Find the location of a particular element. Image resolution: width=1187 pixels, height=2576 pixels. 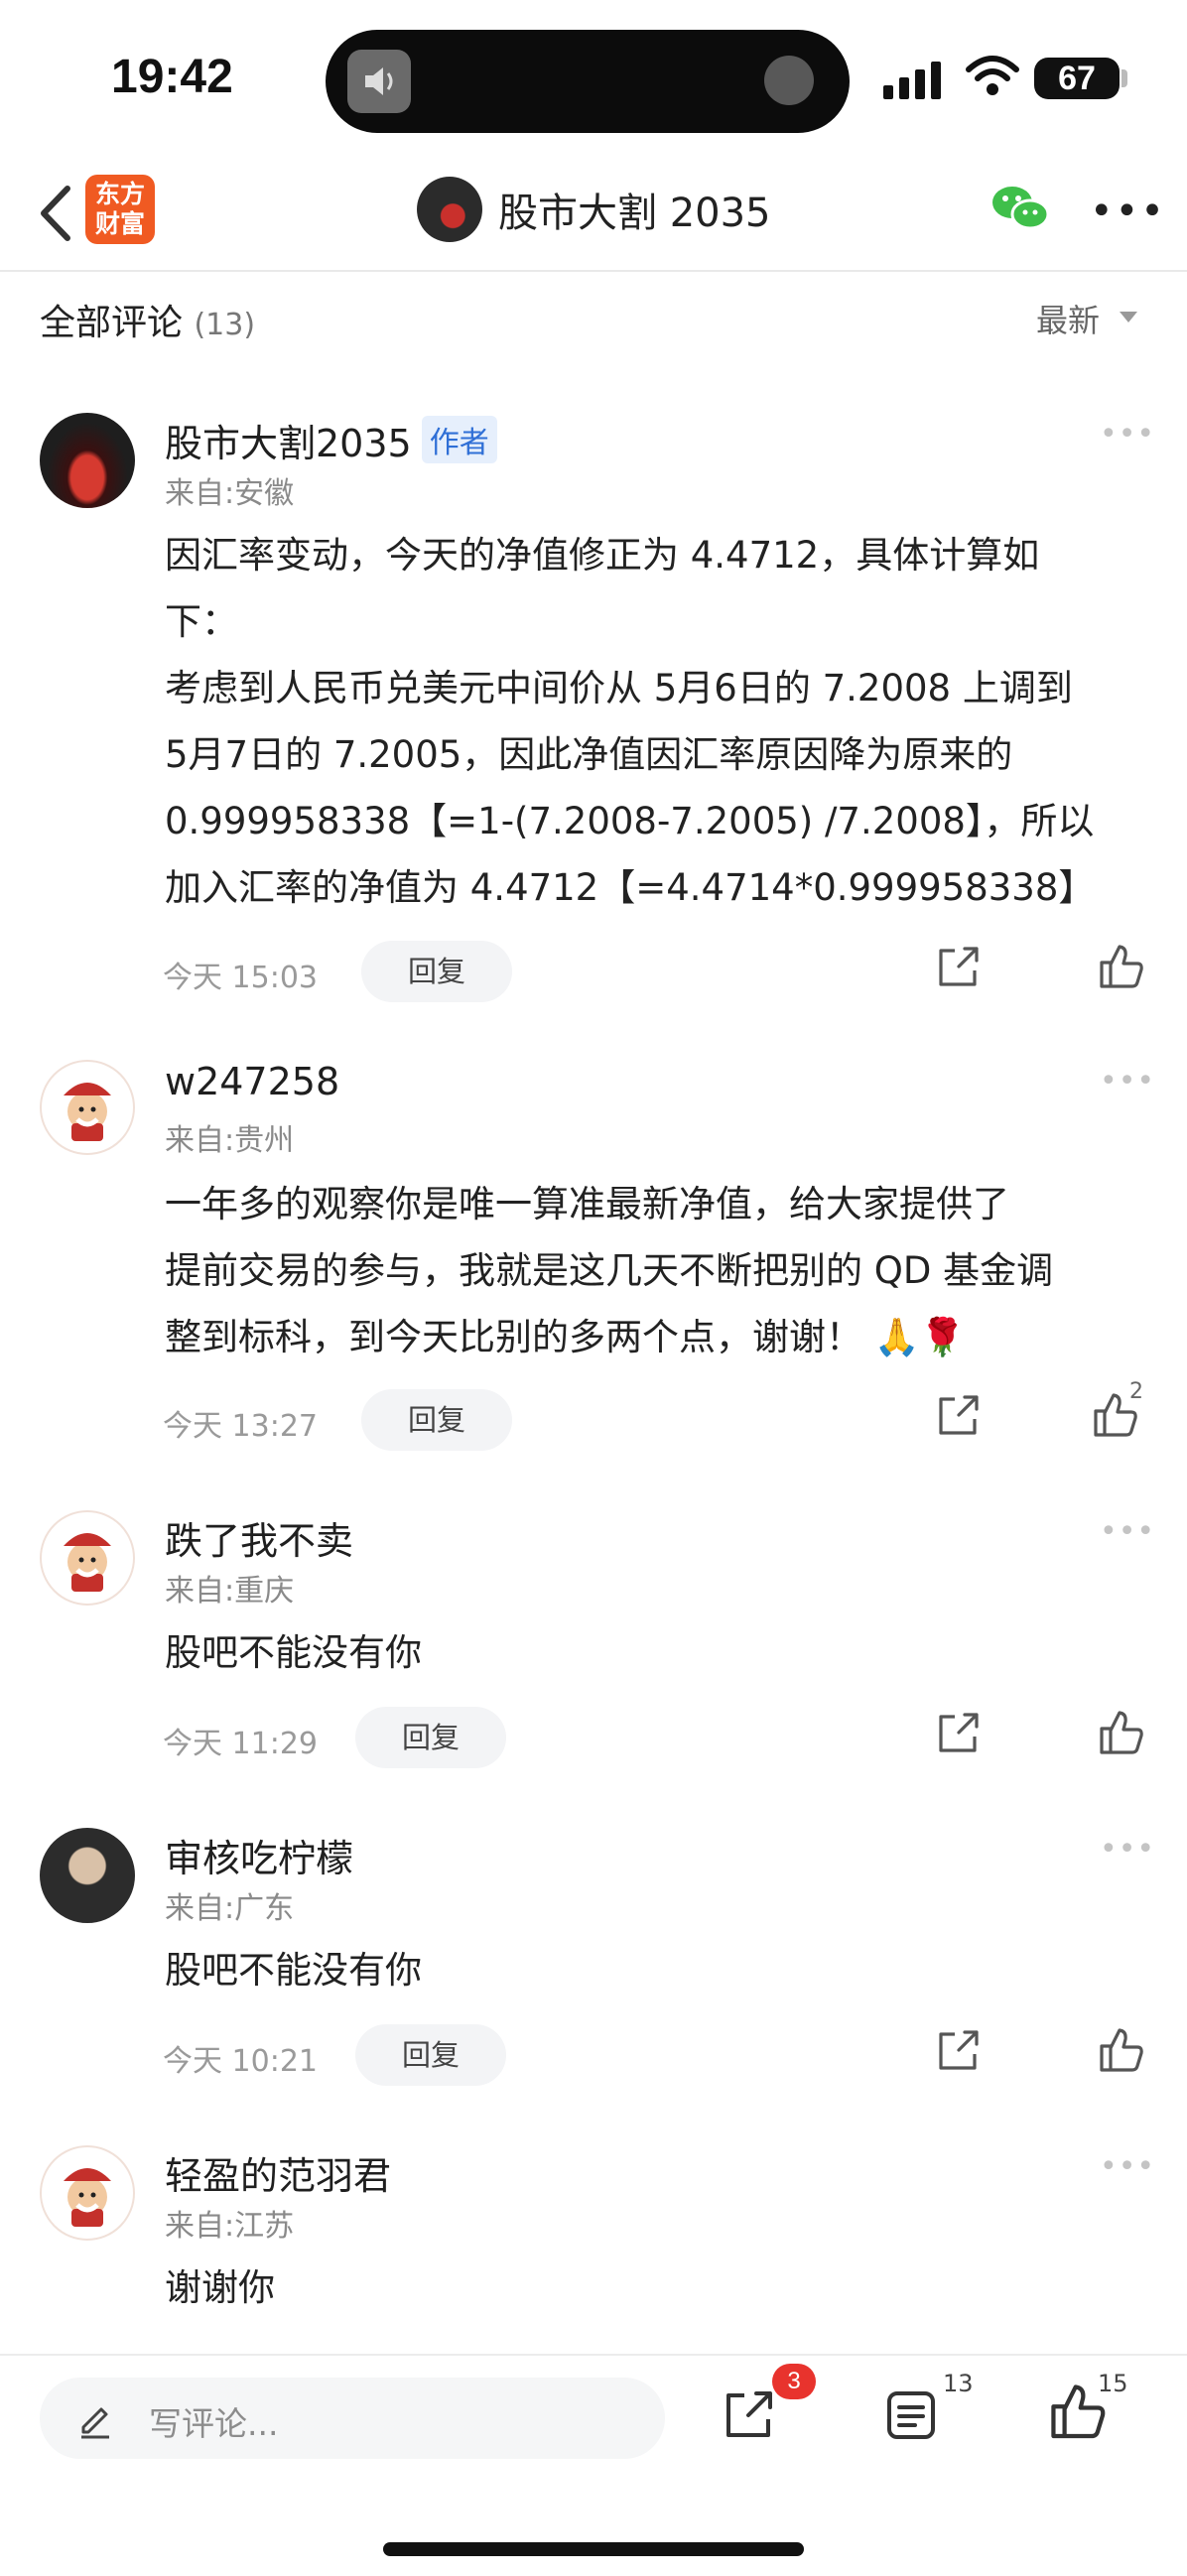

comment-line: 谢谢你 is located at coordinates (220, 2288).